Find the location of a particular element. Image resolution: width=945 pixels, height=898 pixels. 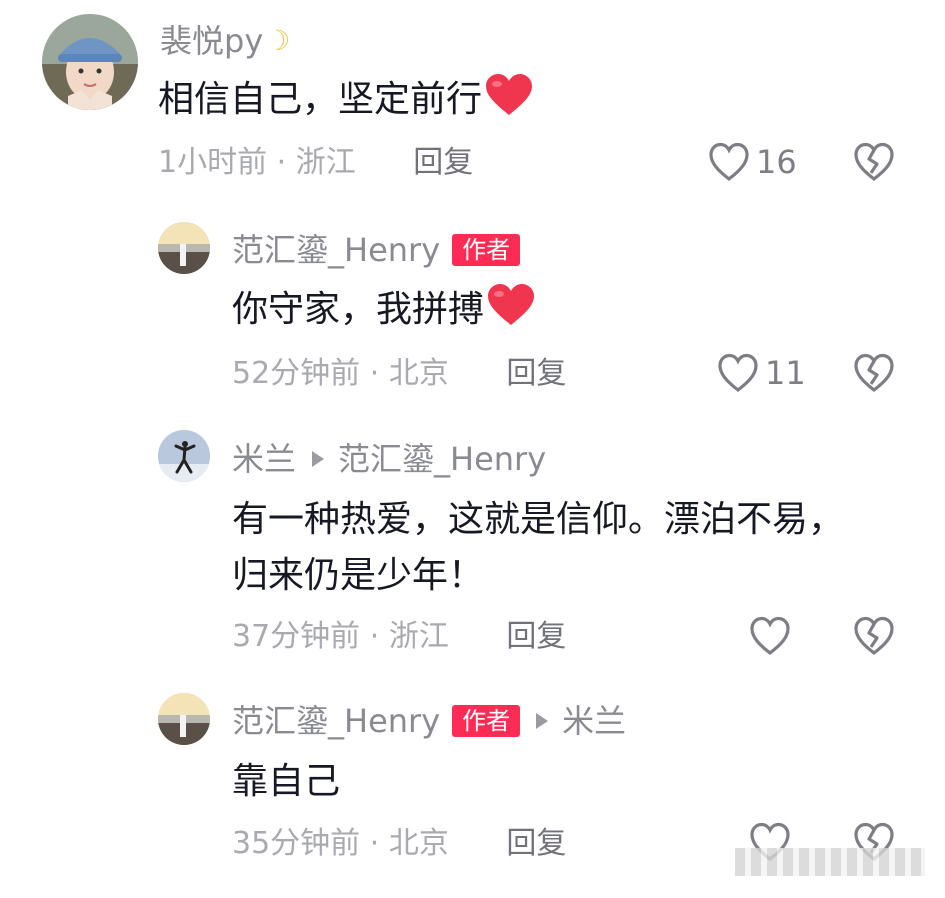

comment-username-line: 裴悦py ☽ is located at coordinates (225, 41).